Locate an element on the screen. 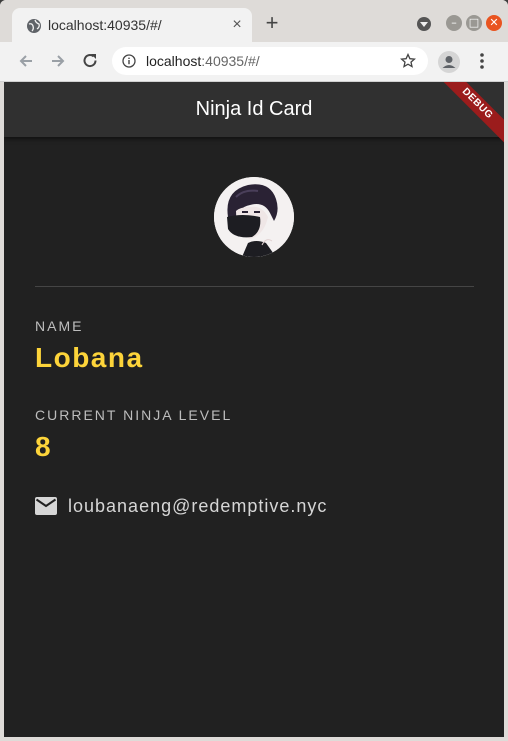  email-row: loubanaeng@redemptive.nyc is located at coordinates (255, 508).